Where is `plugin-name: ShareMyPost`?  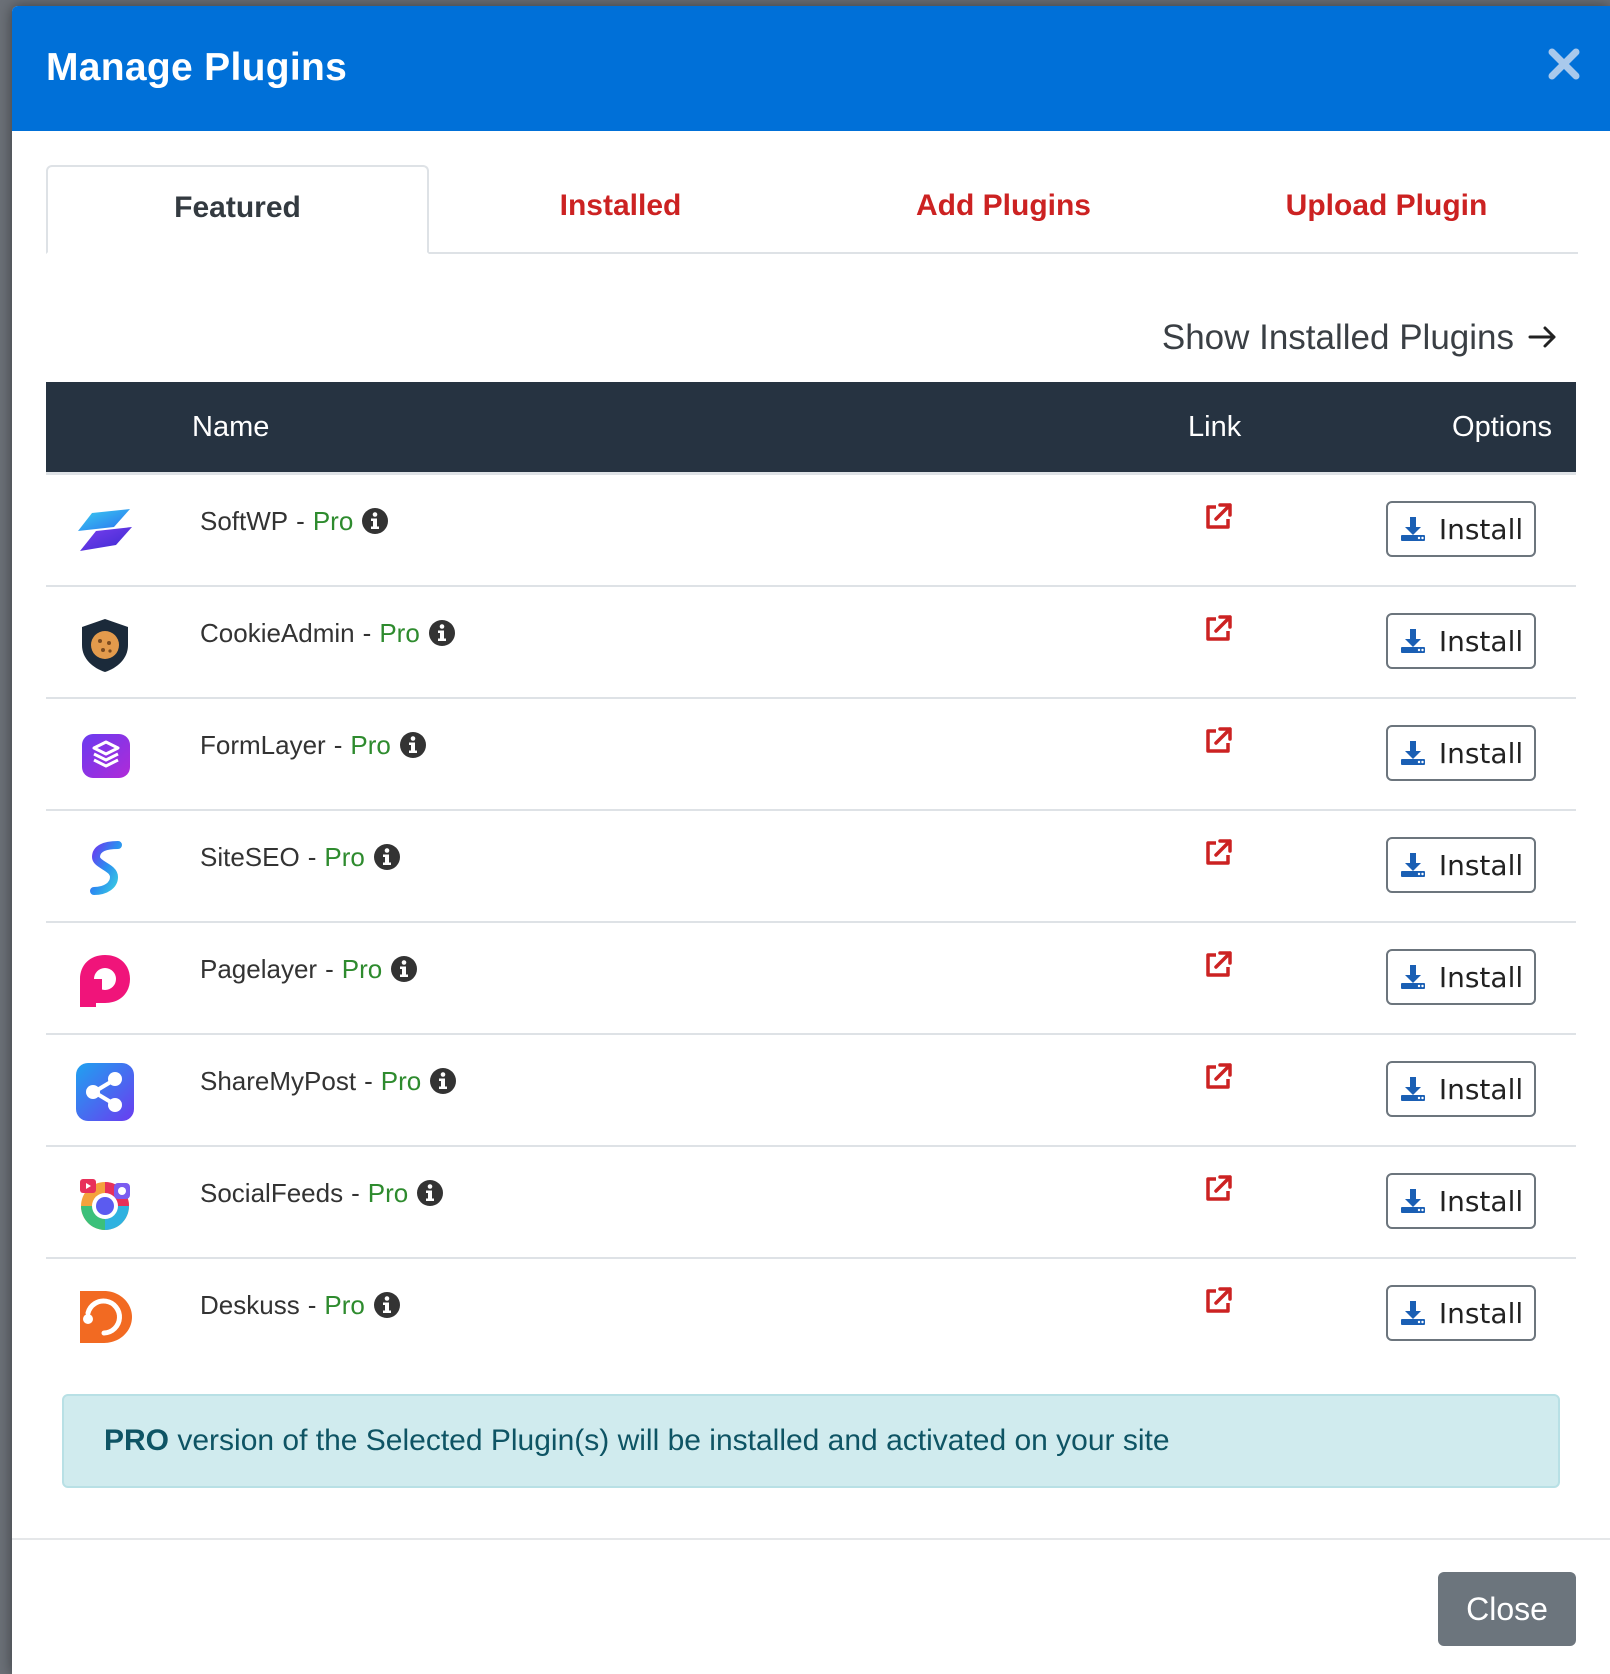
plugin-name: ShareMyPost is located at coordinates (278, 1081).